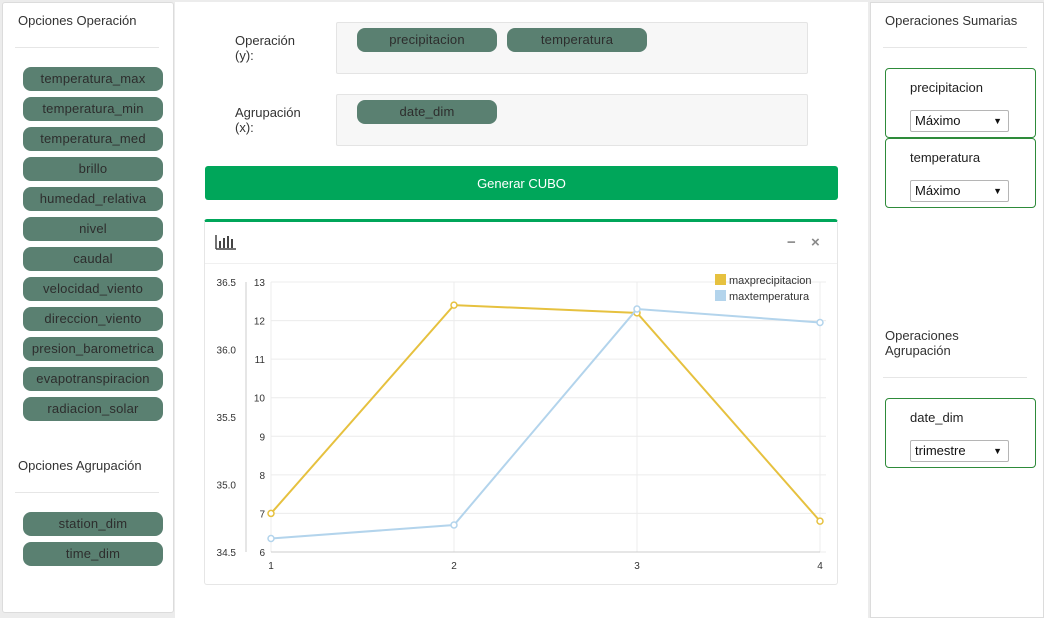  I want to click on aggregation-field-name: date_dim, so click(937, 417).